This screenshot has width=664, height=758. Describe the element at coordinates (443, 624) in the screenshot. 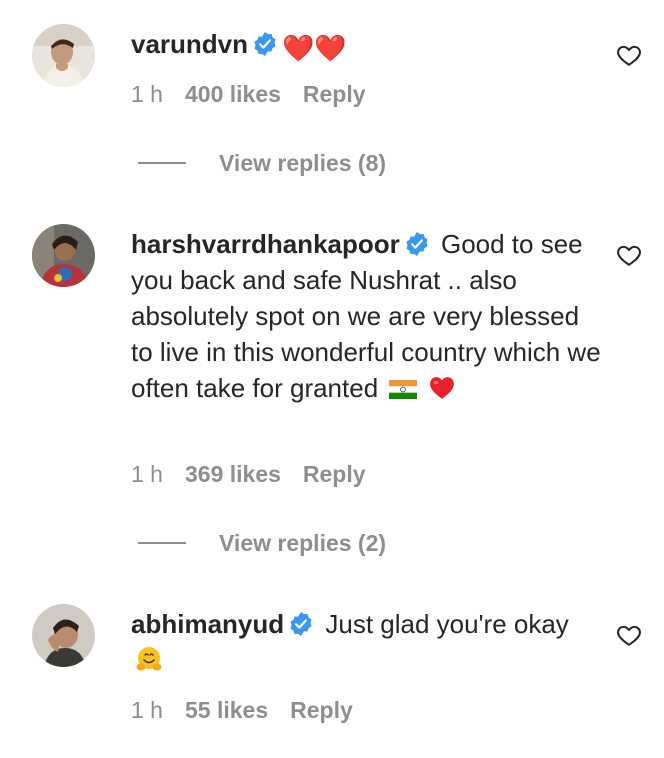

I see `comment-text: Just glad you're okay` at that location.